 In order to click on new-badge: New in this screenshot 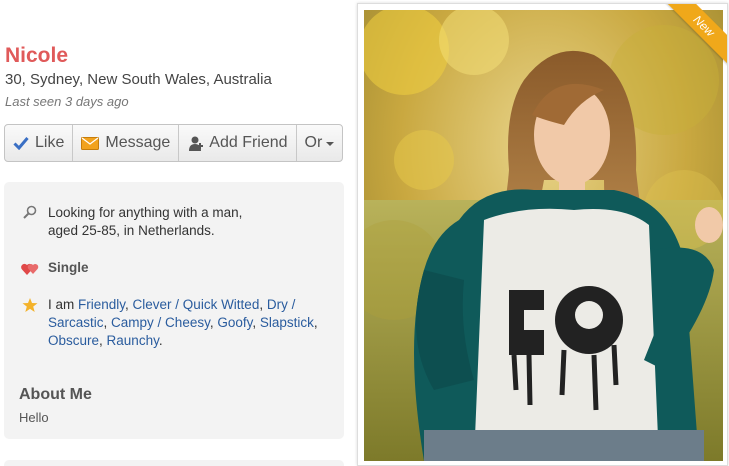, I will do `click(696, 35)`.